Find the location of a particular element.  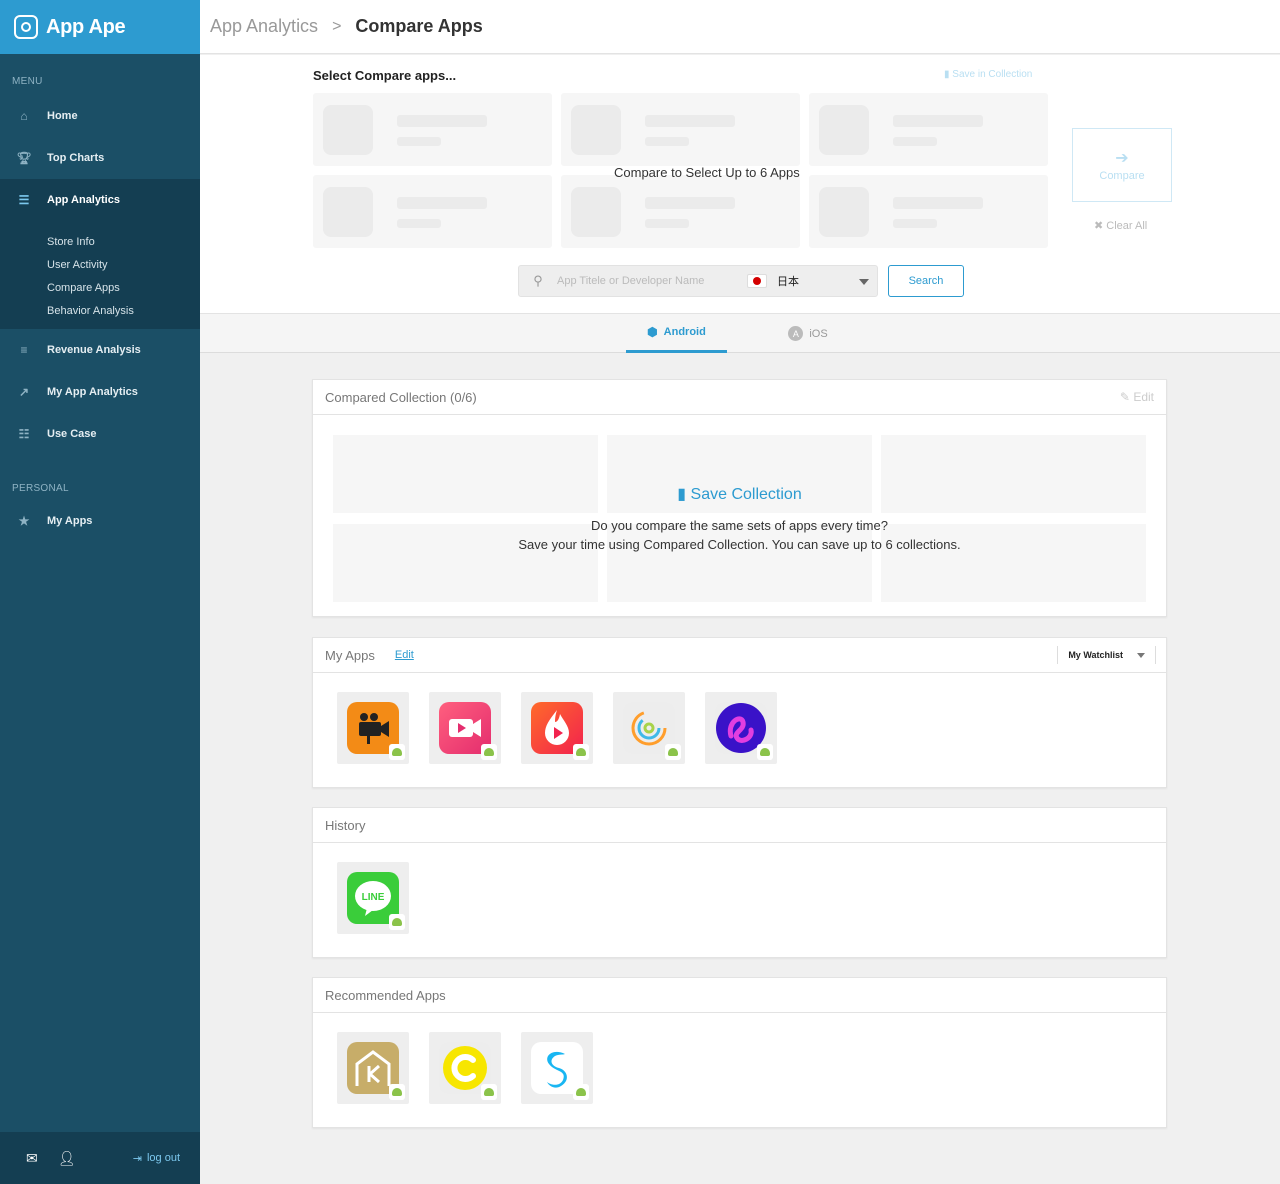

tab-android: ⬢ Android is located at coordinates (676, 333).